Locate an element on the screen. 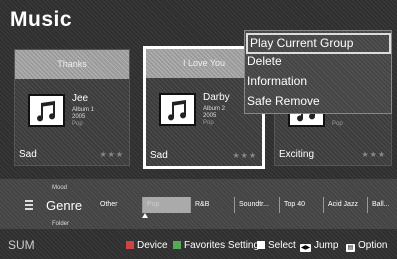 The height and width of the screenshot is (259, 397). red-button-icon is located at coordinates (130, 245).